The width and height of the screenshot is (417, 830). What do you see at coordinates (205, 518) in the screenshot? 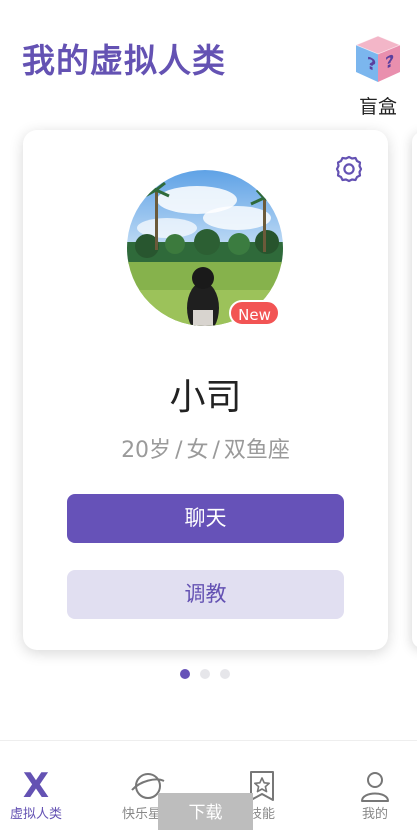
I see `chat-button: 聊天` at bounding box center [205, 518].